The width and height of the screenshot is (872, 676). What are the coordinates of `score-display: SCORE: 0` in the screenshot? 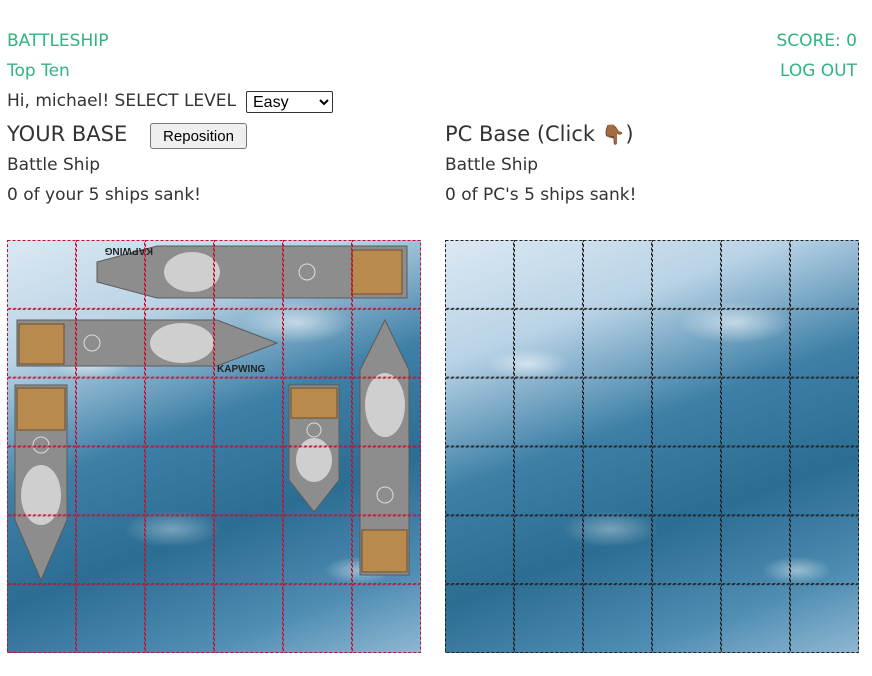 It's located at (816, 41).